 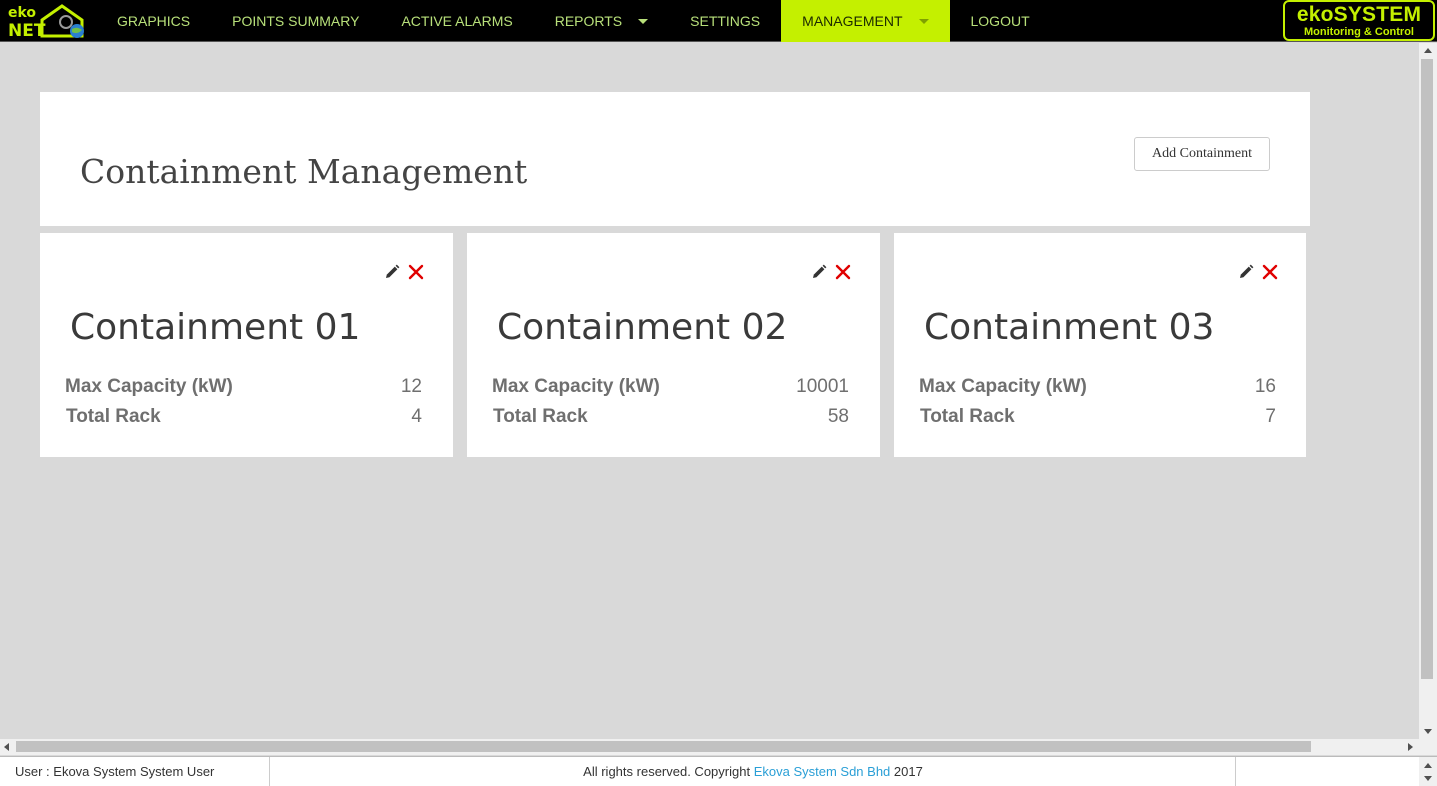 I want to click on footer-scrollbar, so click(x=1428, y=771).